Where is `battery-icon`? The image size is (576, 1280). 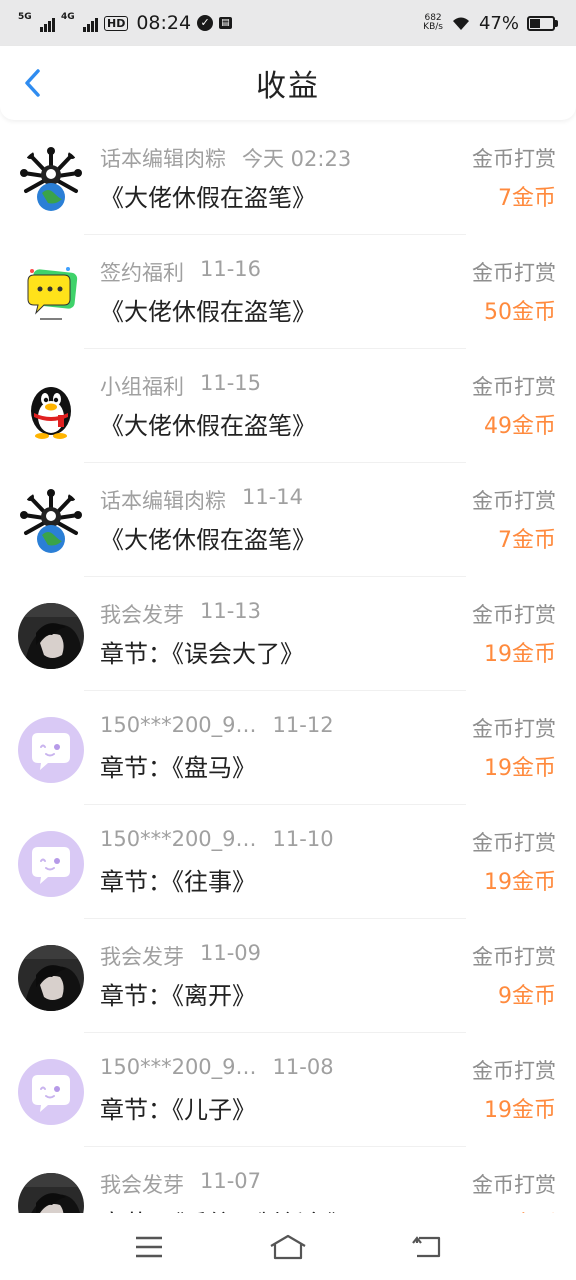 battery-icon is located at coordinates (542, 23).